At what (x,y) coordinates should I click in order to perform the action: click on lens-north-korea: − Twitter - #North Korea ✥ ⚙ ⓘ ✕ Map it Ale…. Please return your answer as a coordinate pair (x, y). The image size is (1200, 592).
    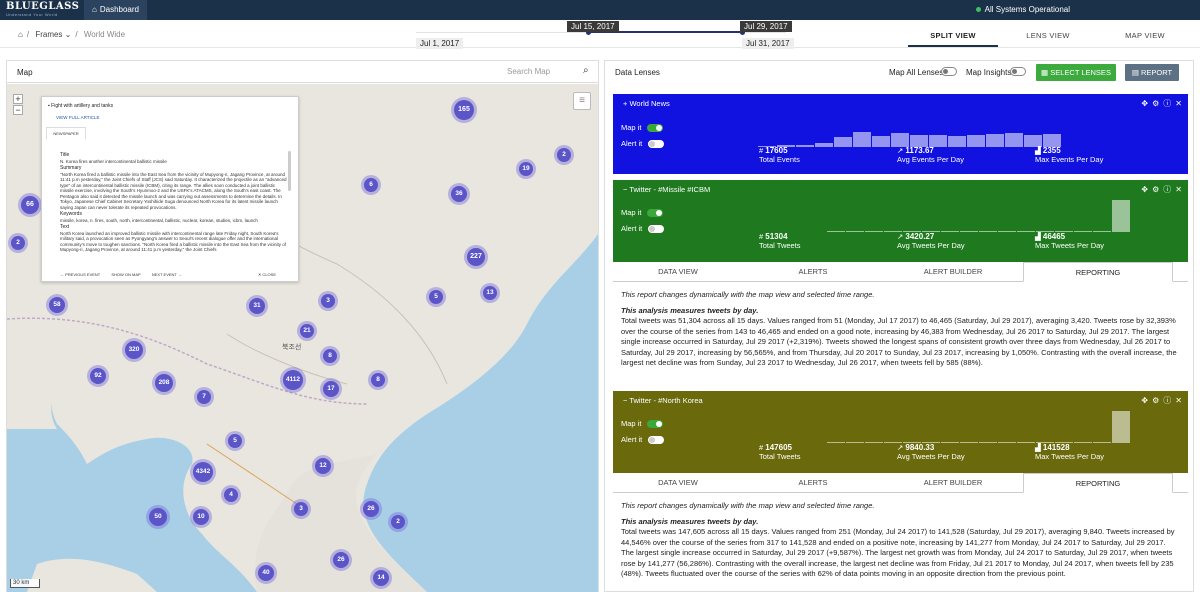
    Looking at the image, I should click on (900, 432).